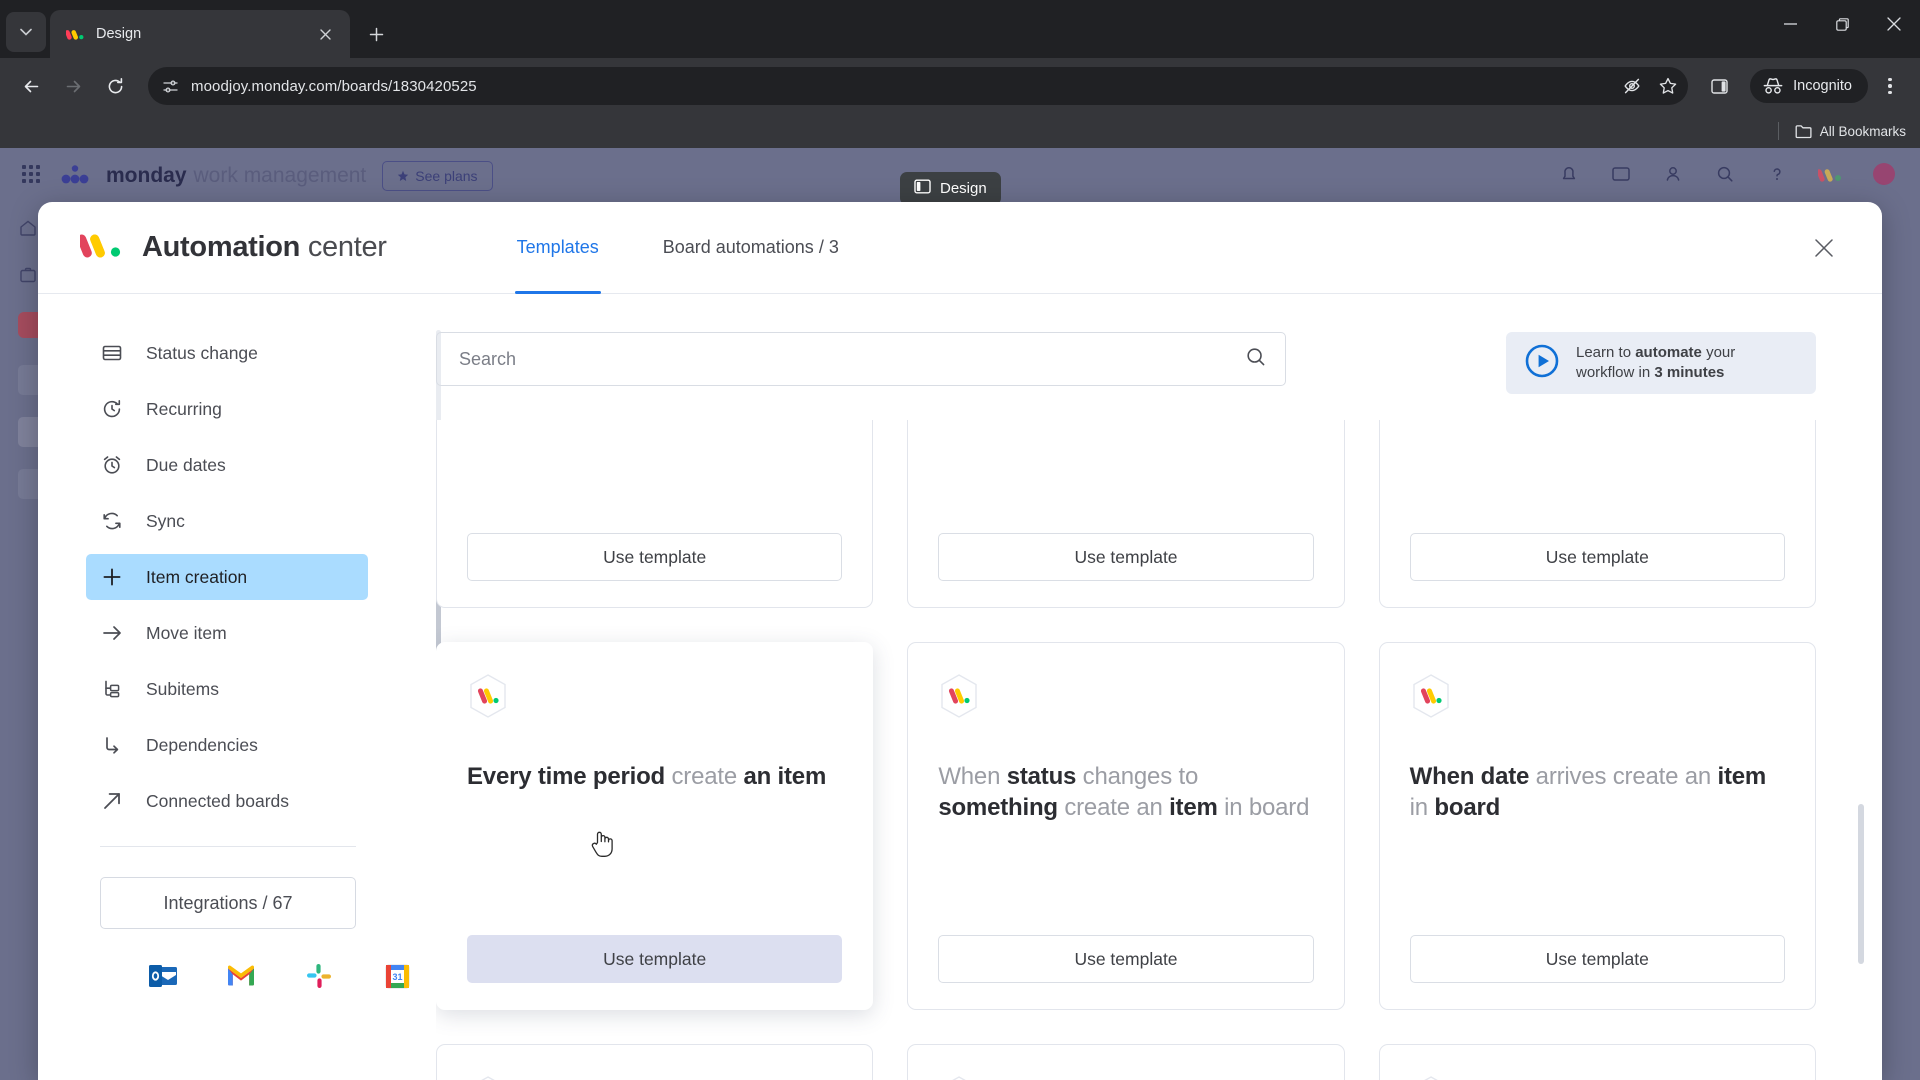  I want to click on template-card: When an item is createdUse template, so click(655, 1062).